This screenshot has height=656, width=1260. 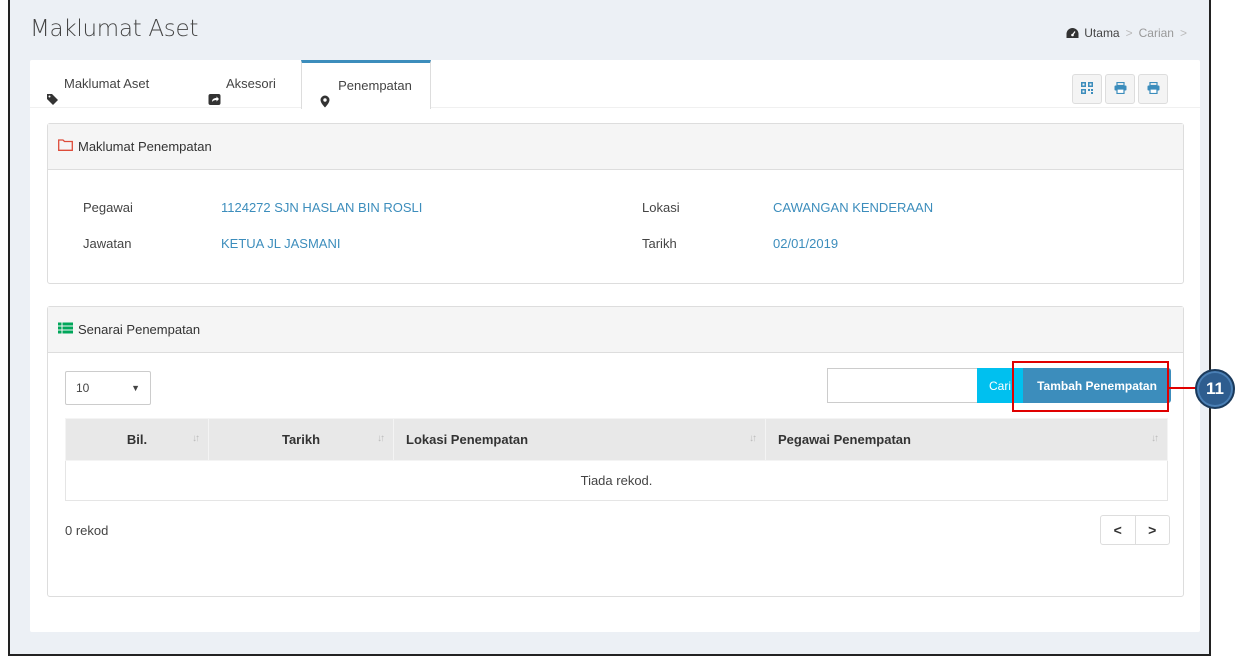 I want to click on callout-connector, so click(x=1183, y=388).